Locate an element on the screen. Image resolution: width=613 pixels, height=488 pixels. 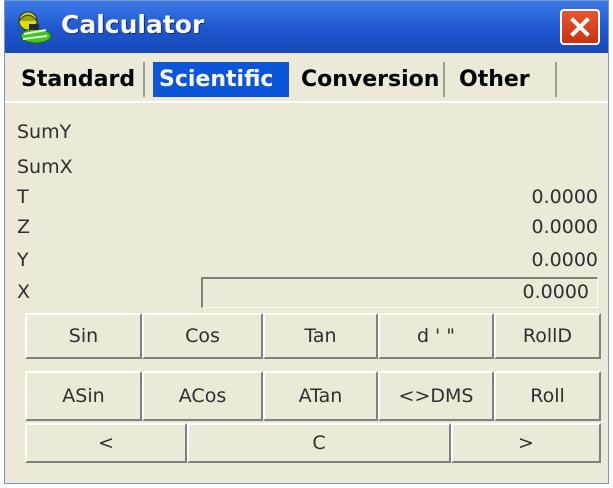
sumy-label: SumY is located at coordinates (44, 132).